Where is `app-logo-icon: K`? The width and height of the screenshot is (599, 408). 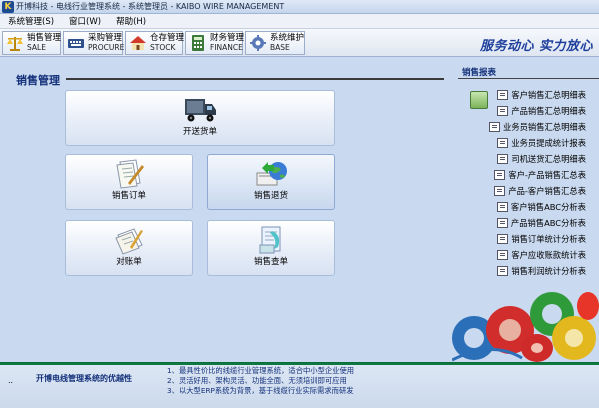 app-logo-icon: K is located at coordinates (8, 6).